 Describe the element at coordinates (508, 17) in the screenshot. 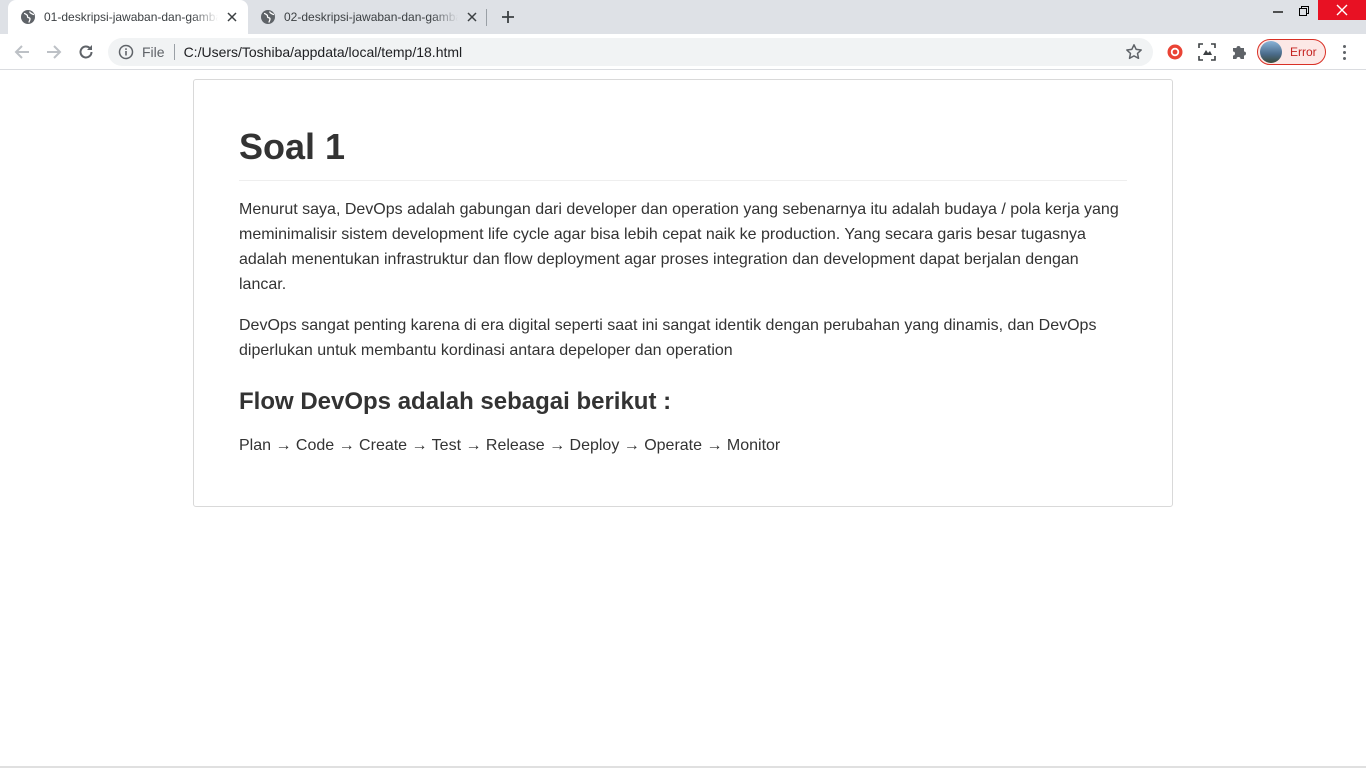

I see `plus-icon` at that location.